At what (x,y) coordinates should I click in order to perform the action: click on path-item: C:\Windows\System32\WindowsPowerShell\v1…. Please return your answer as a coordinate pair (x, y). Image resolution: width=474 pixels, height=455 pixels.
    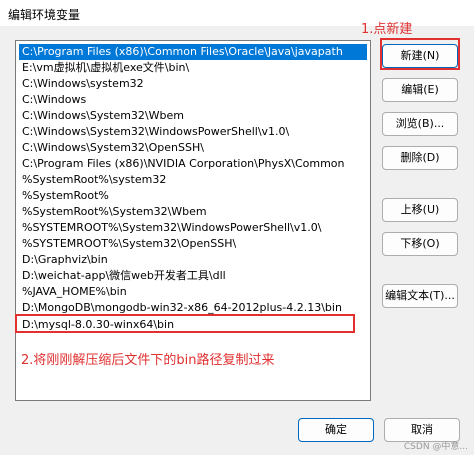
    Looking at the image, I should click on (193, 132).